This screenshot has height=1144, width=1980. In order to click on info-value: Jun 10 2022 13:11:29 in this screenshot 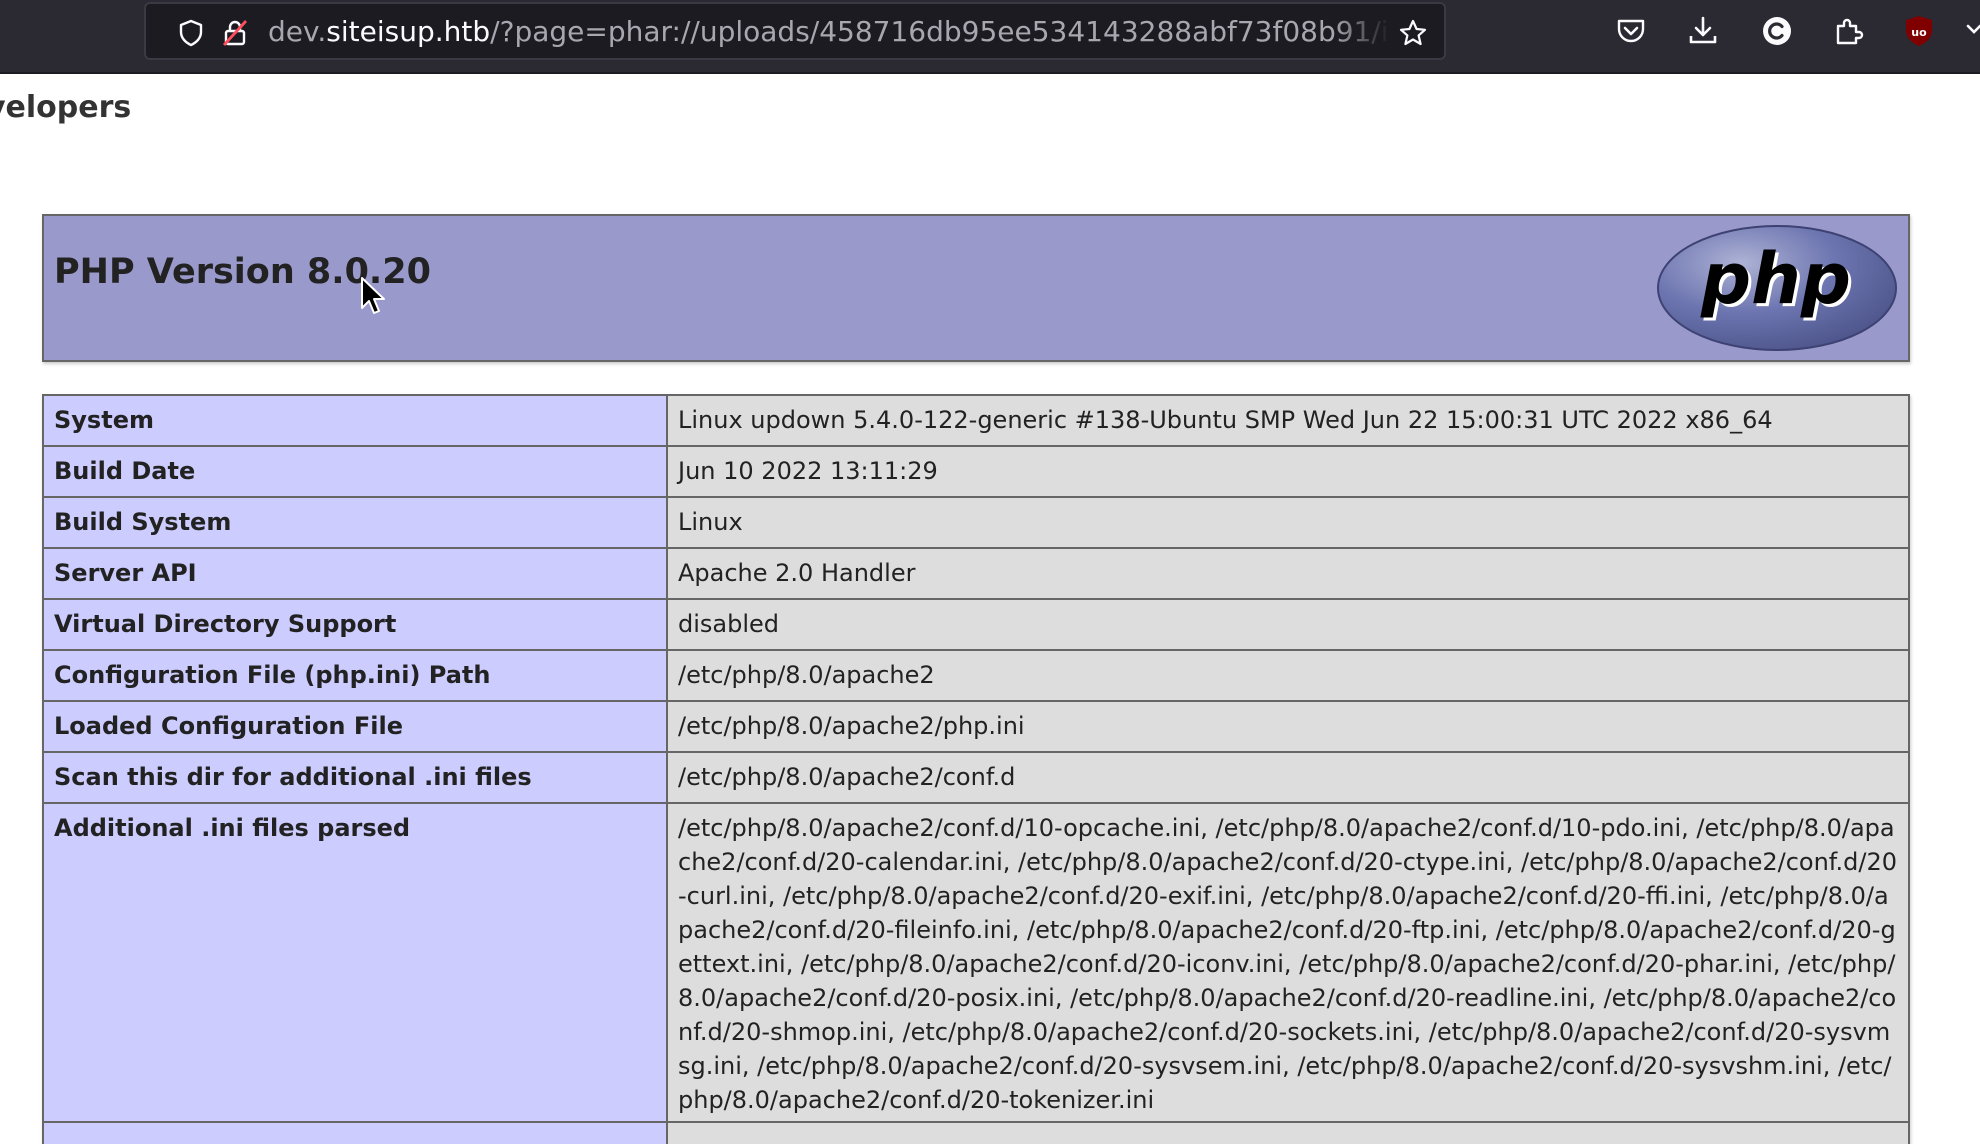, I will do `click(1288, 471)`.